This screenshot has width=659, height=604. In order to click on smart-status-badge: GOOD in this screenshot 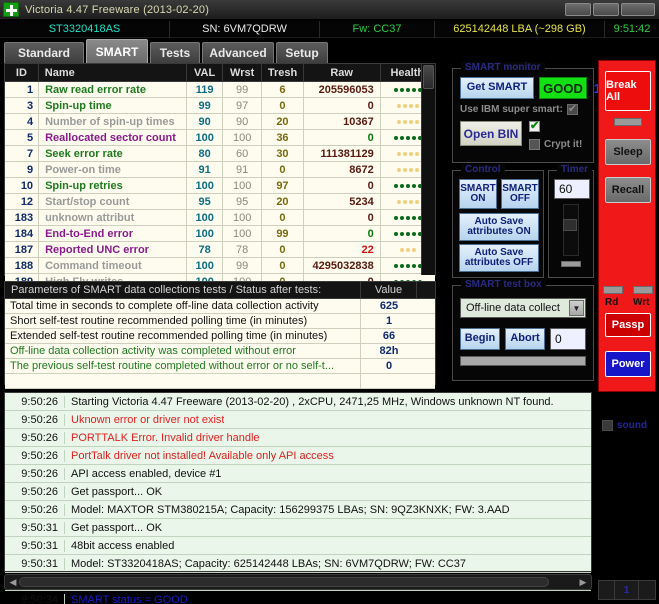, I will do `click(563, 88)`.